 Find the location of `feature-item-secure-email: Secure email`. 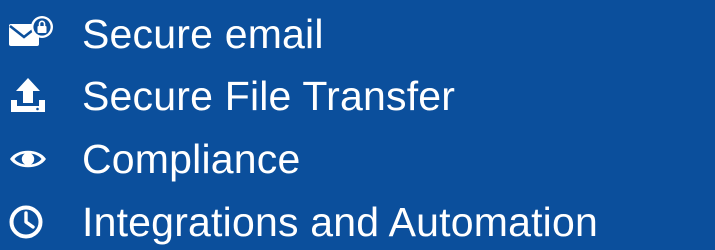

feature-item-secure-email: Secure email is located at coordinates (162, 34).